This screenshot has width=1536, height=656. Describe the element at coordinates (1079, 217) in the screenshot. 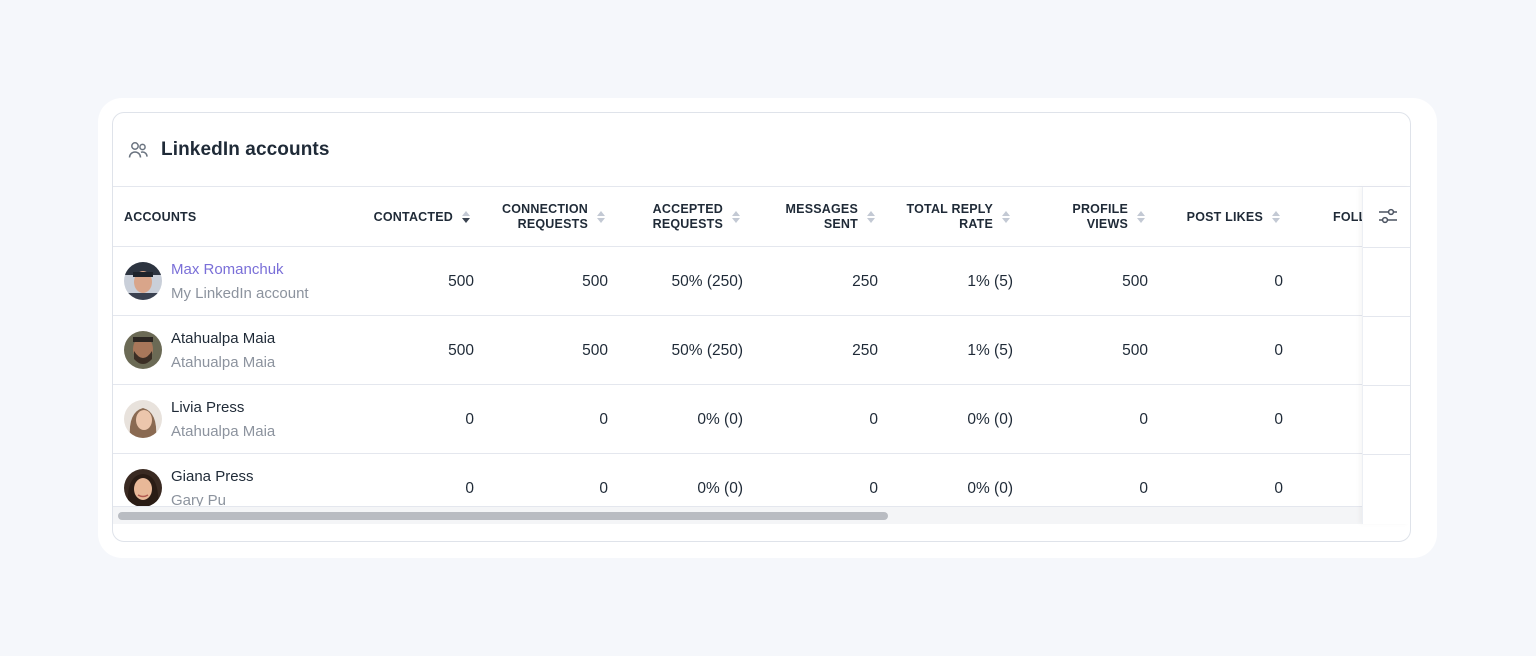

I see `column-header-profile-views: PROFILE VIEWS` at that location.